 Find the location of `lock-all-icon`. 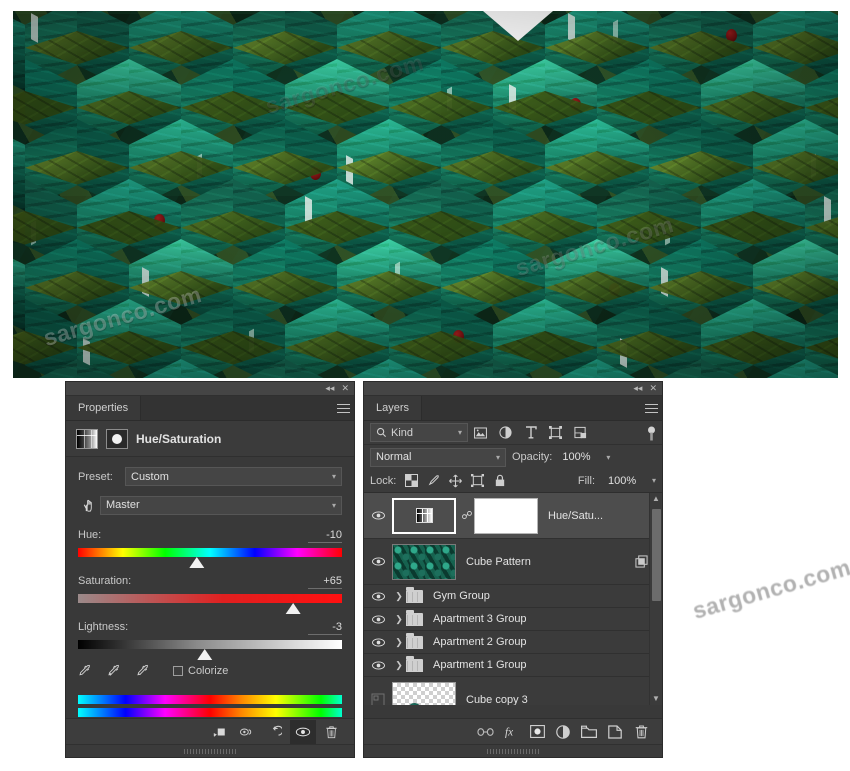

lock-all-icon is located at coordinates (499, 480).